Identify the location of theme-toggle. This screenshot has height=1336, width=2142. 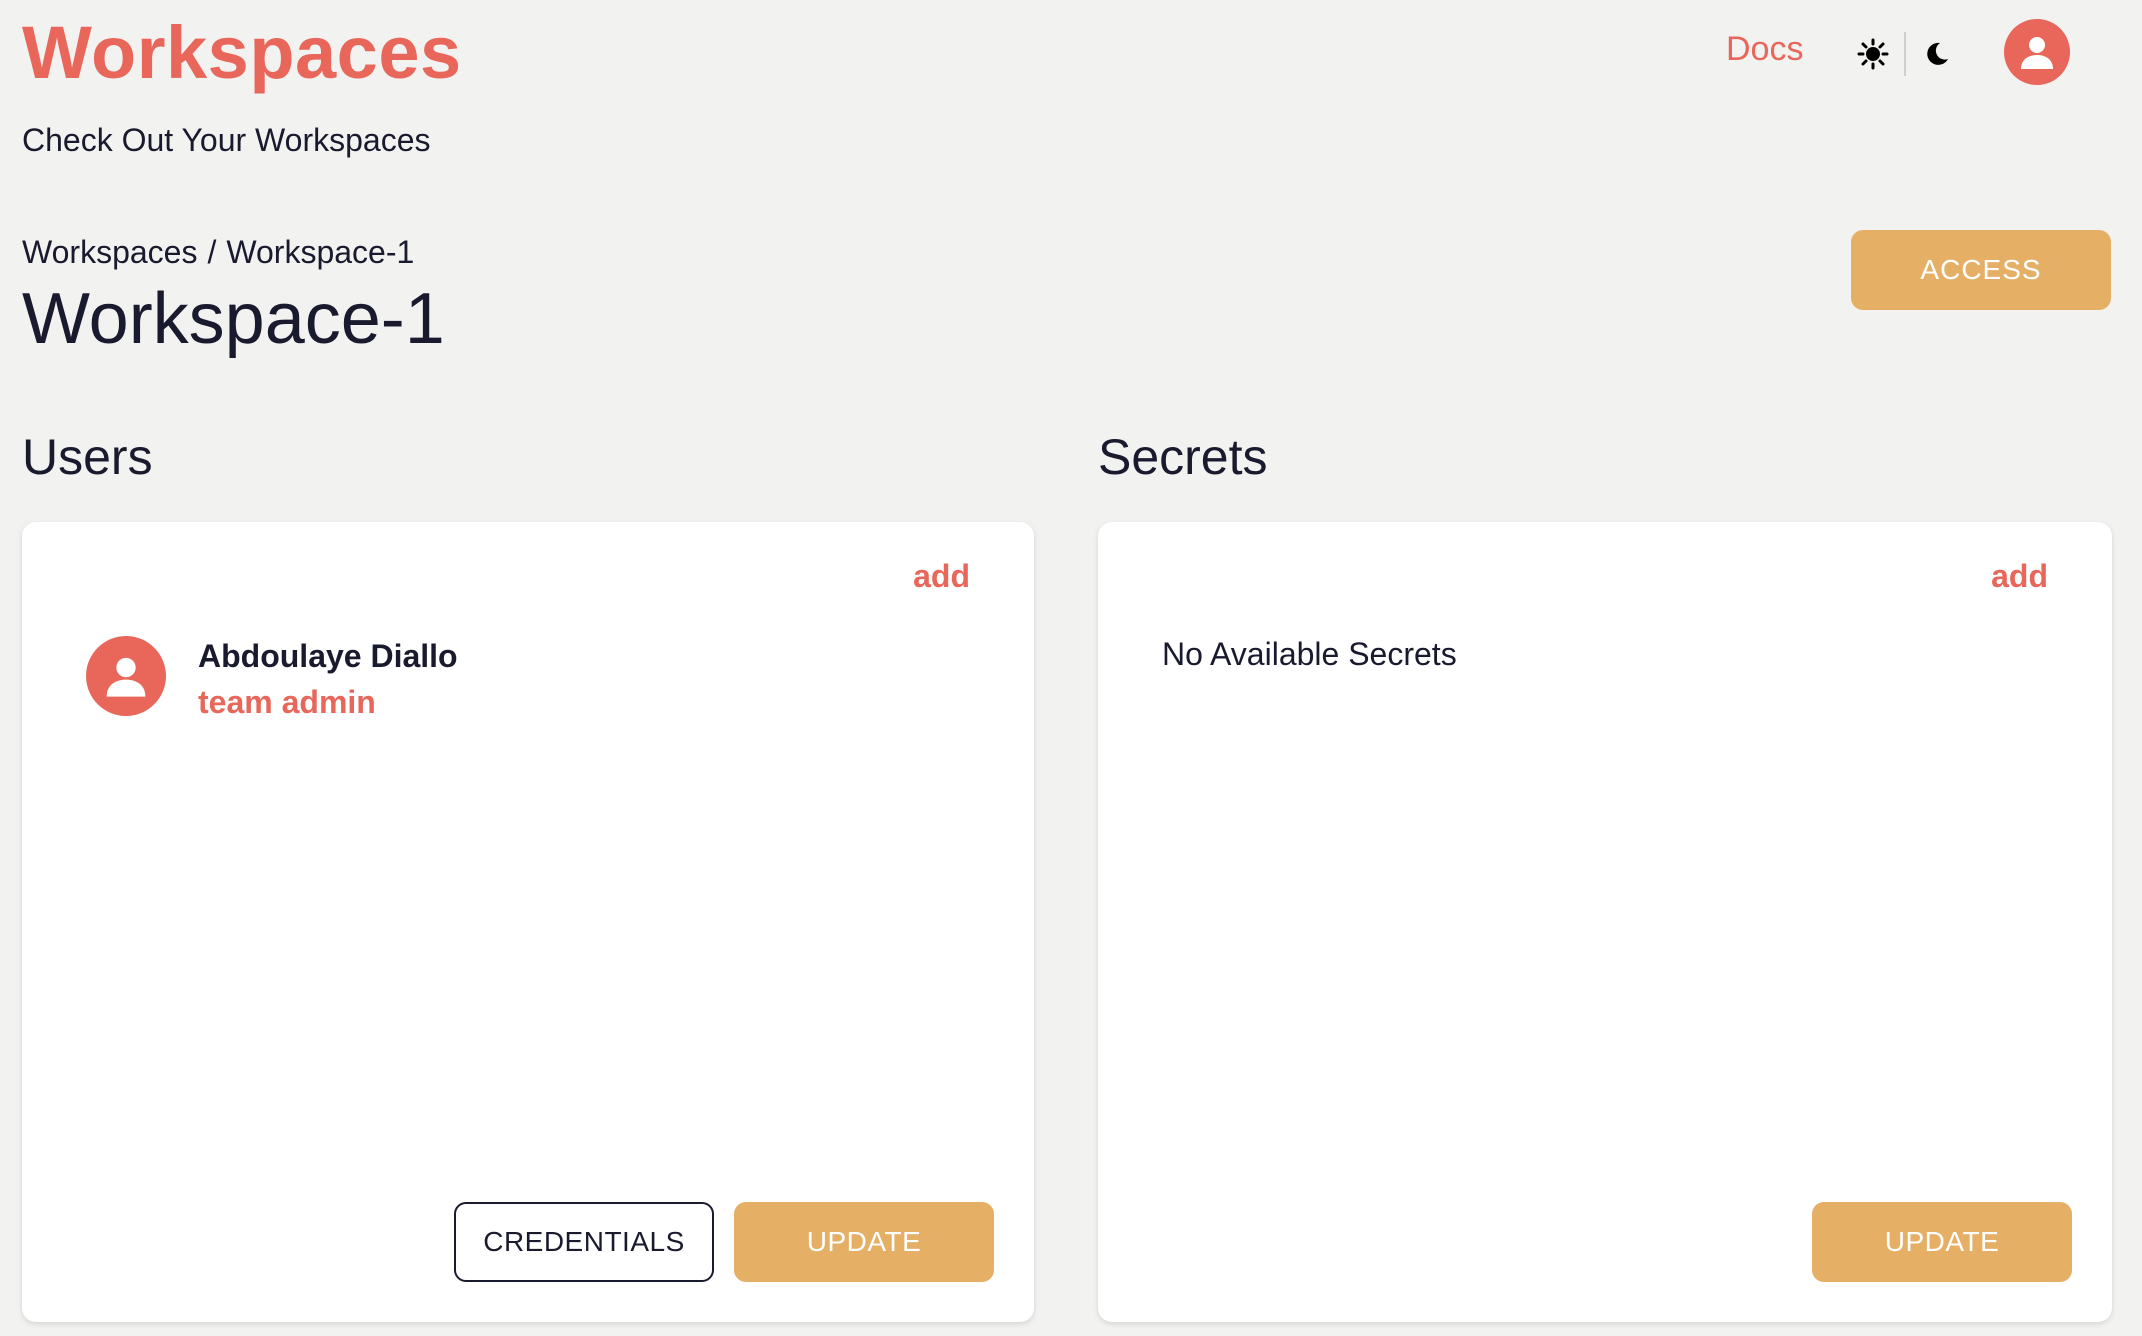
(1905, 54).